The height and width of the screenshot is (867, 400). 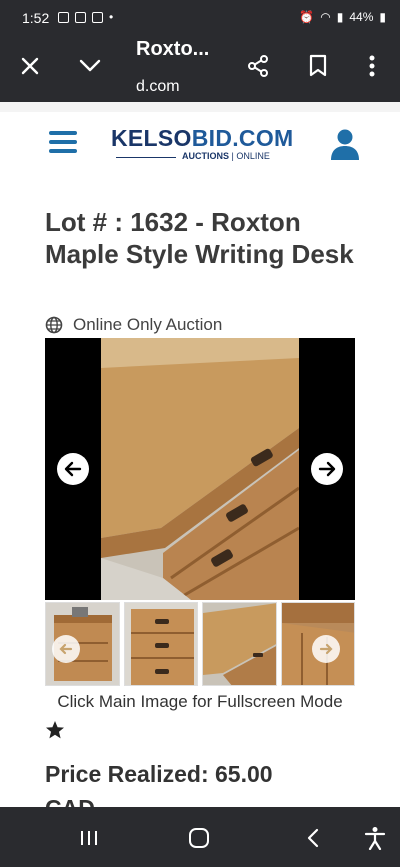 I want to click on auction-type-label: Online Only Auction, so click(x=148, y=324).